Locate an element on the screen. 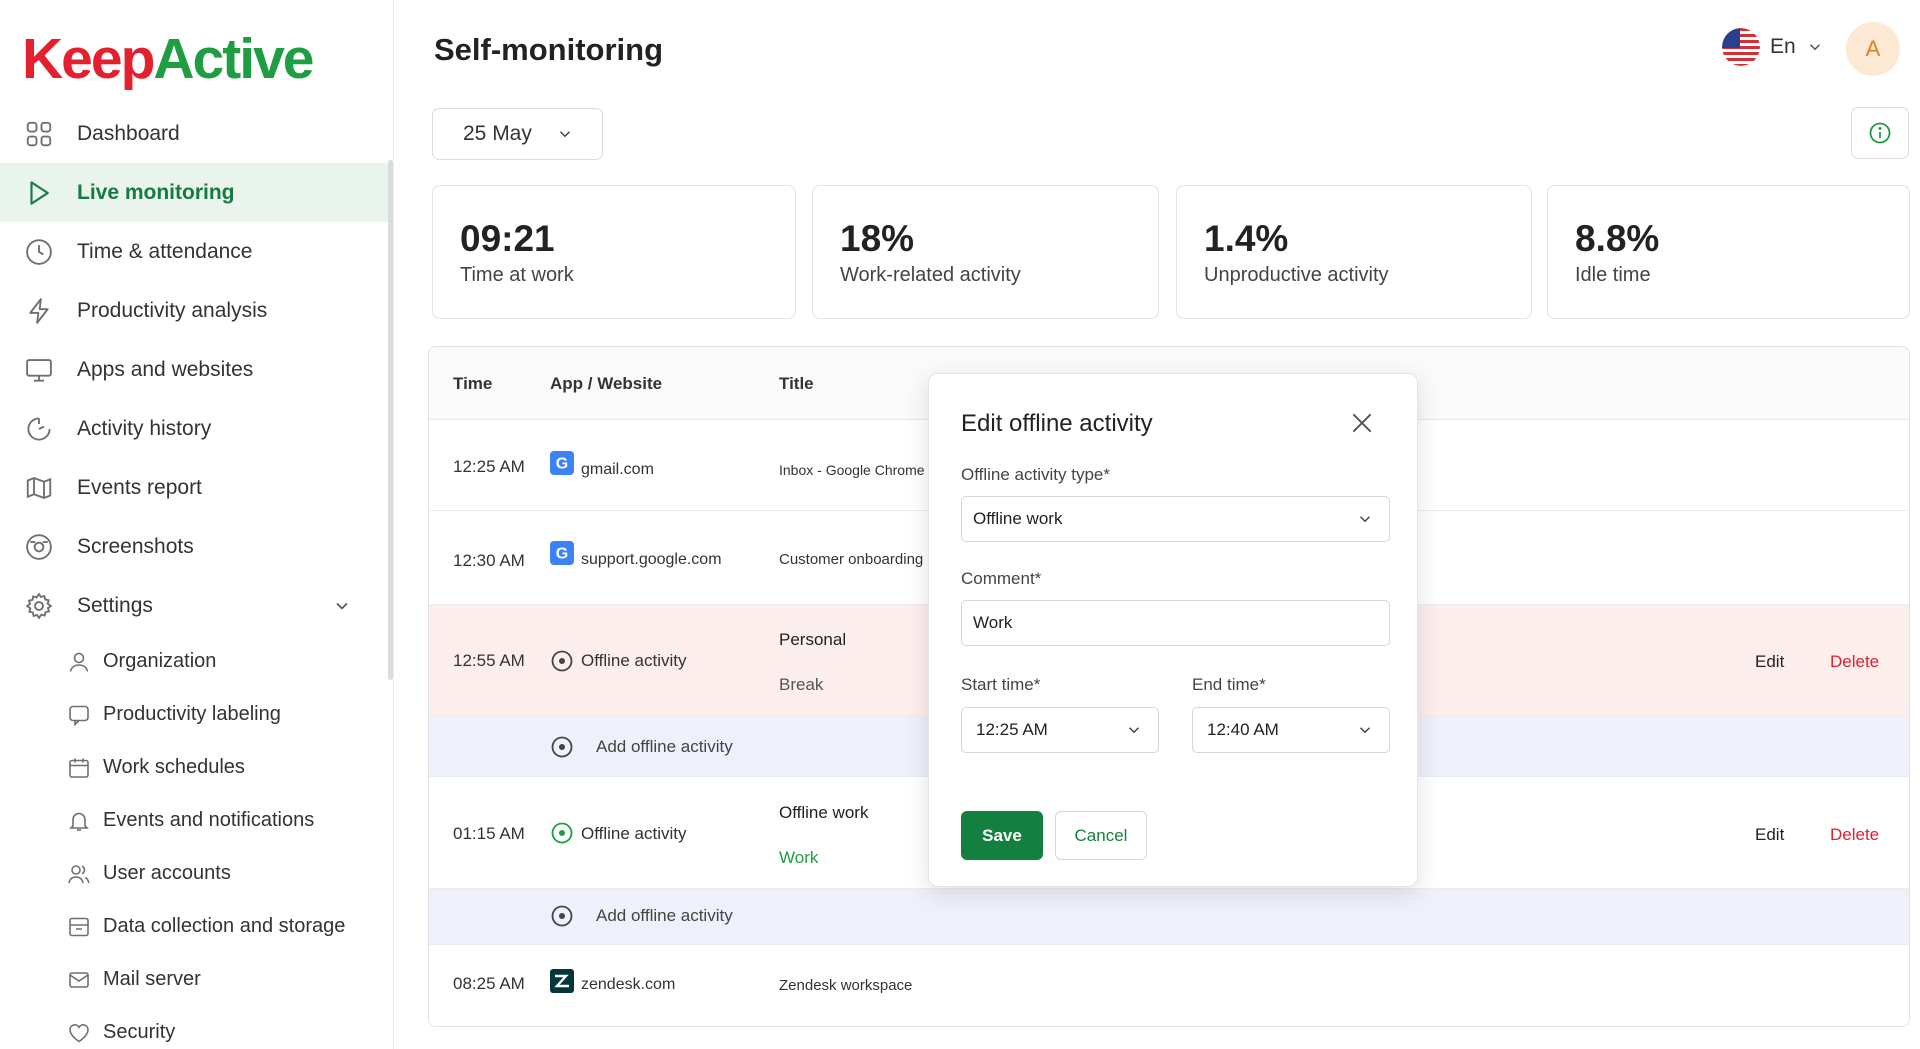  stat-label: Idle time is located at coordinates (1613, 275).